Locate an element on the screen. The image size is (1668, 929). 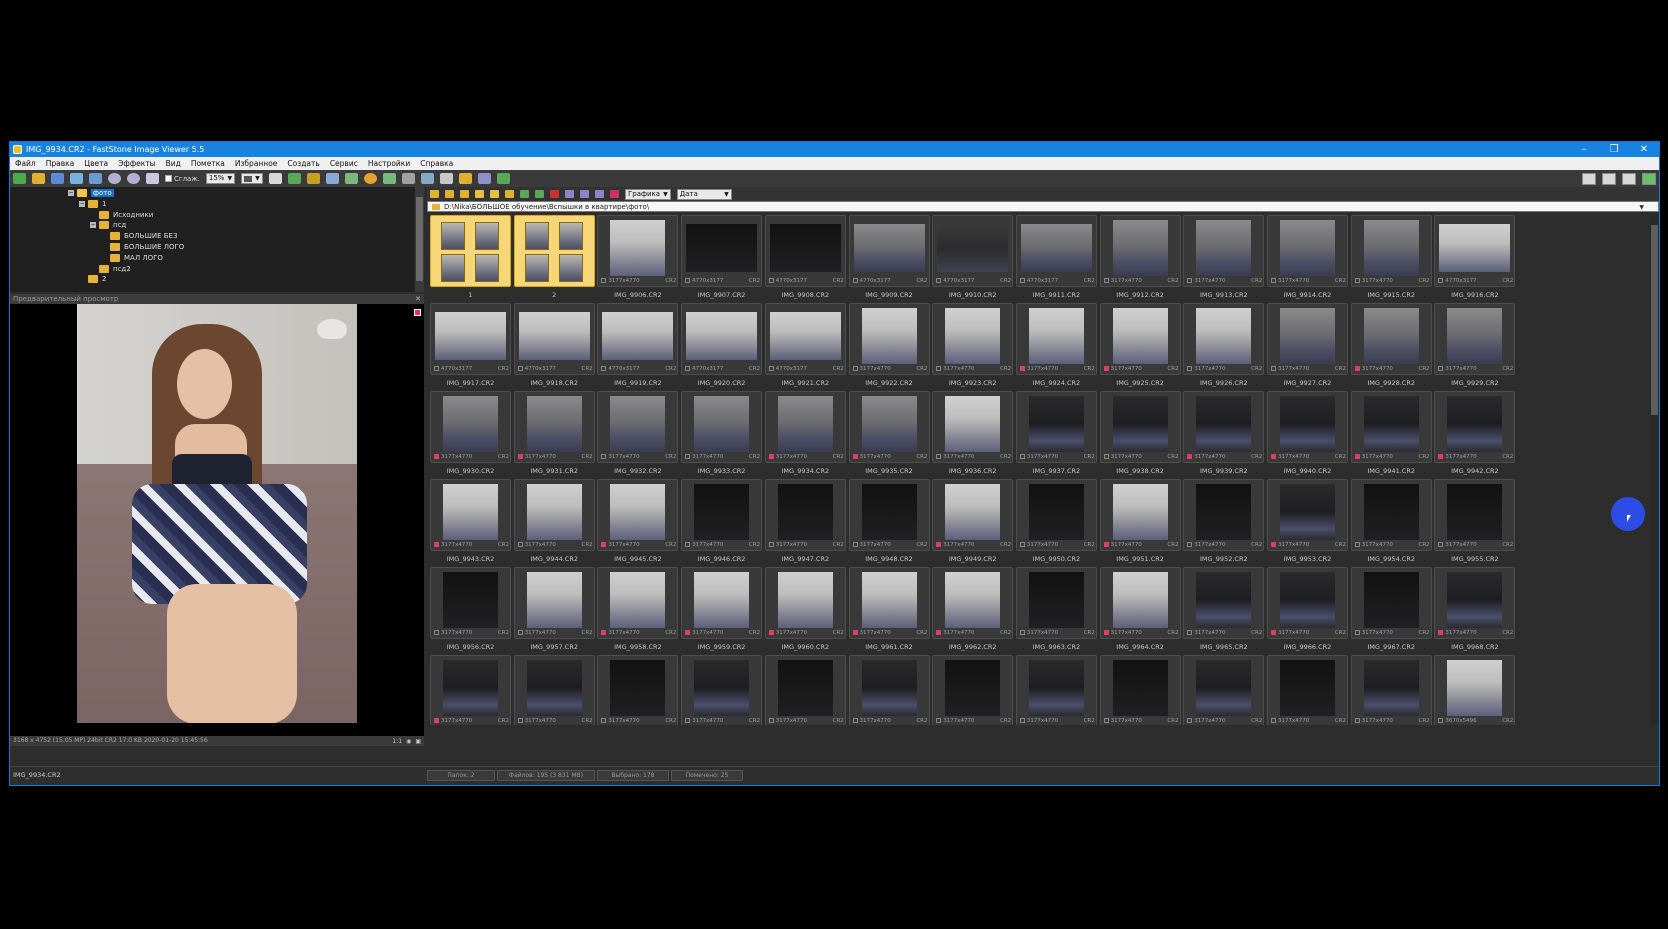
favorites-icon is located at coordinates (479, 194).